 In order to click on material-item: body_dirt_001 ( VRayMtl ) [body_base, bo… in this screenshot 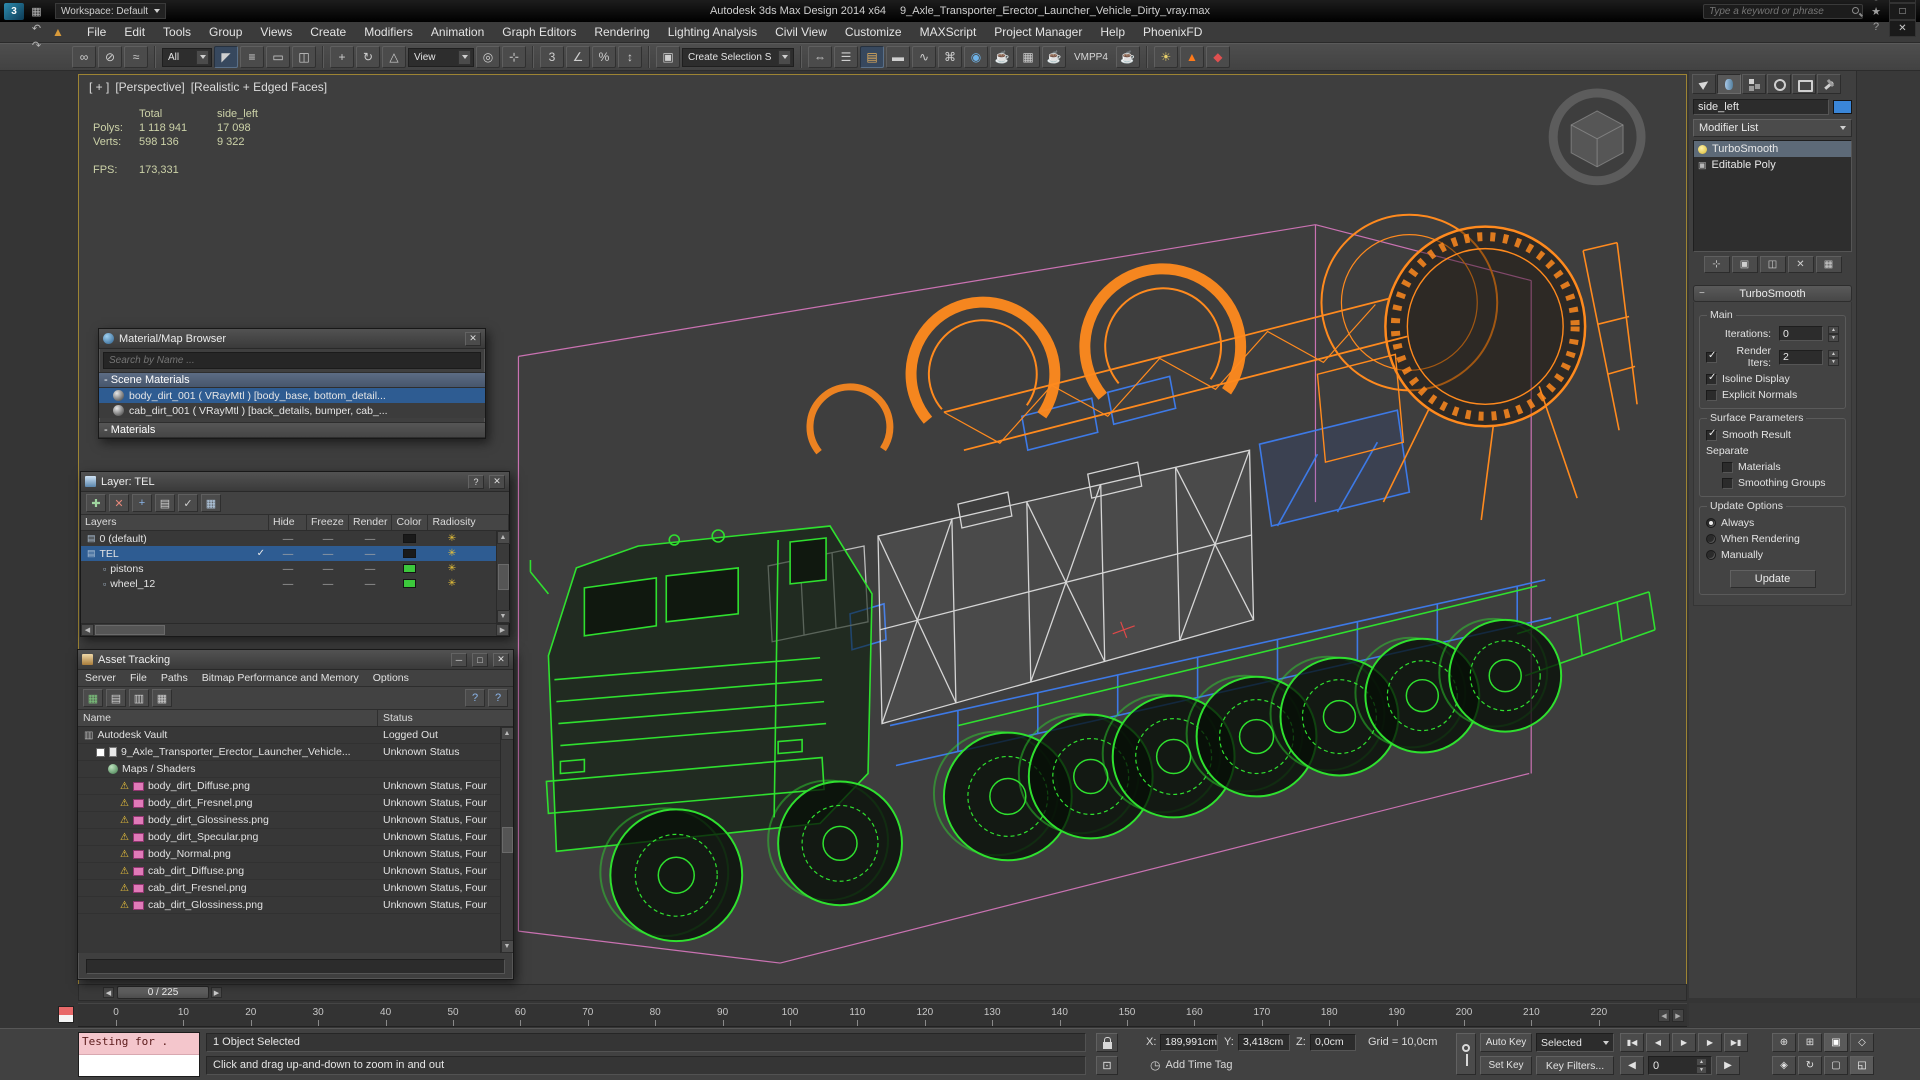, I will do `click(292, 395)`.